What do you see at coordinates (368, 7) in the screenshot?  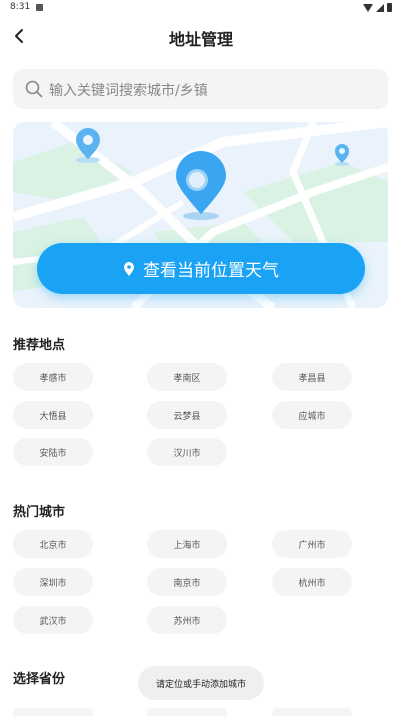 I see `wifi-icon` at bounding box center [368, 7].